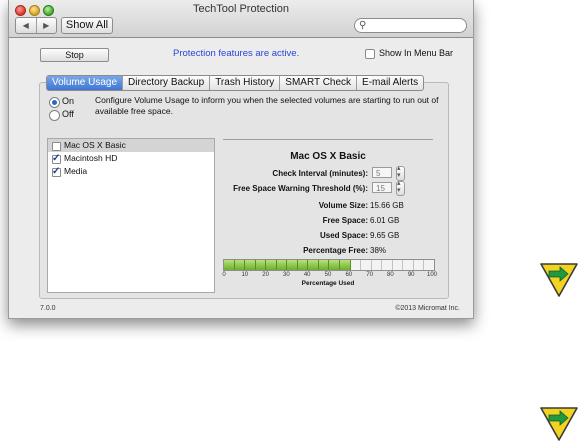 This screenshot has height=446, width=579. What do you see at coordinates (76, 171) in the screenshot?
I see `volume-name: Media` at bounding box center [76, 171].